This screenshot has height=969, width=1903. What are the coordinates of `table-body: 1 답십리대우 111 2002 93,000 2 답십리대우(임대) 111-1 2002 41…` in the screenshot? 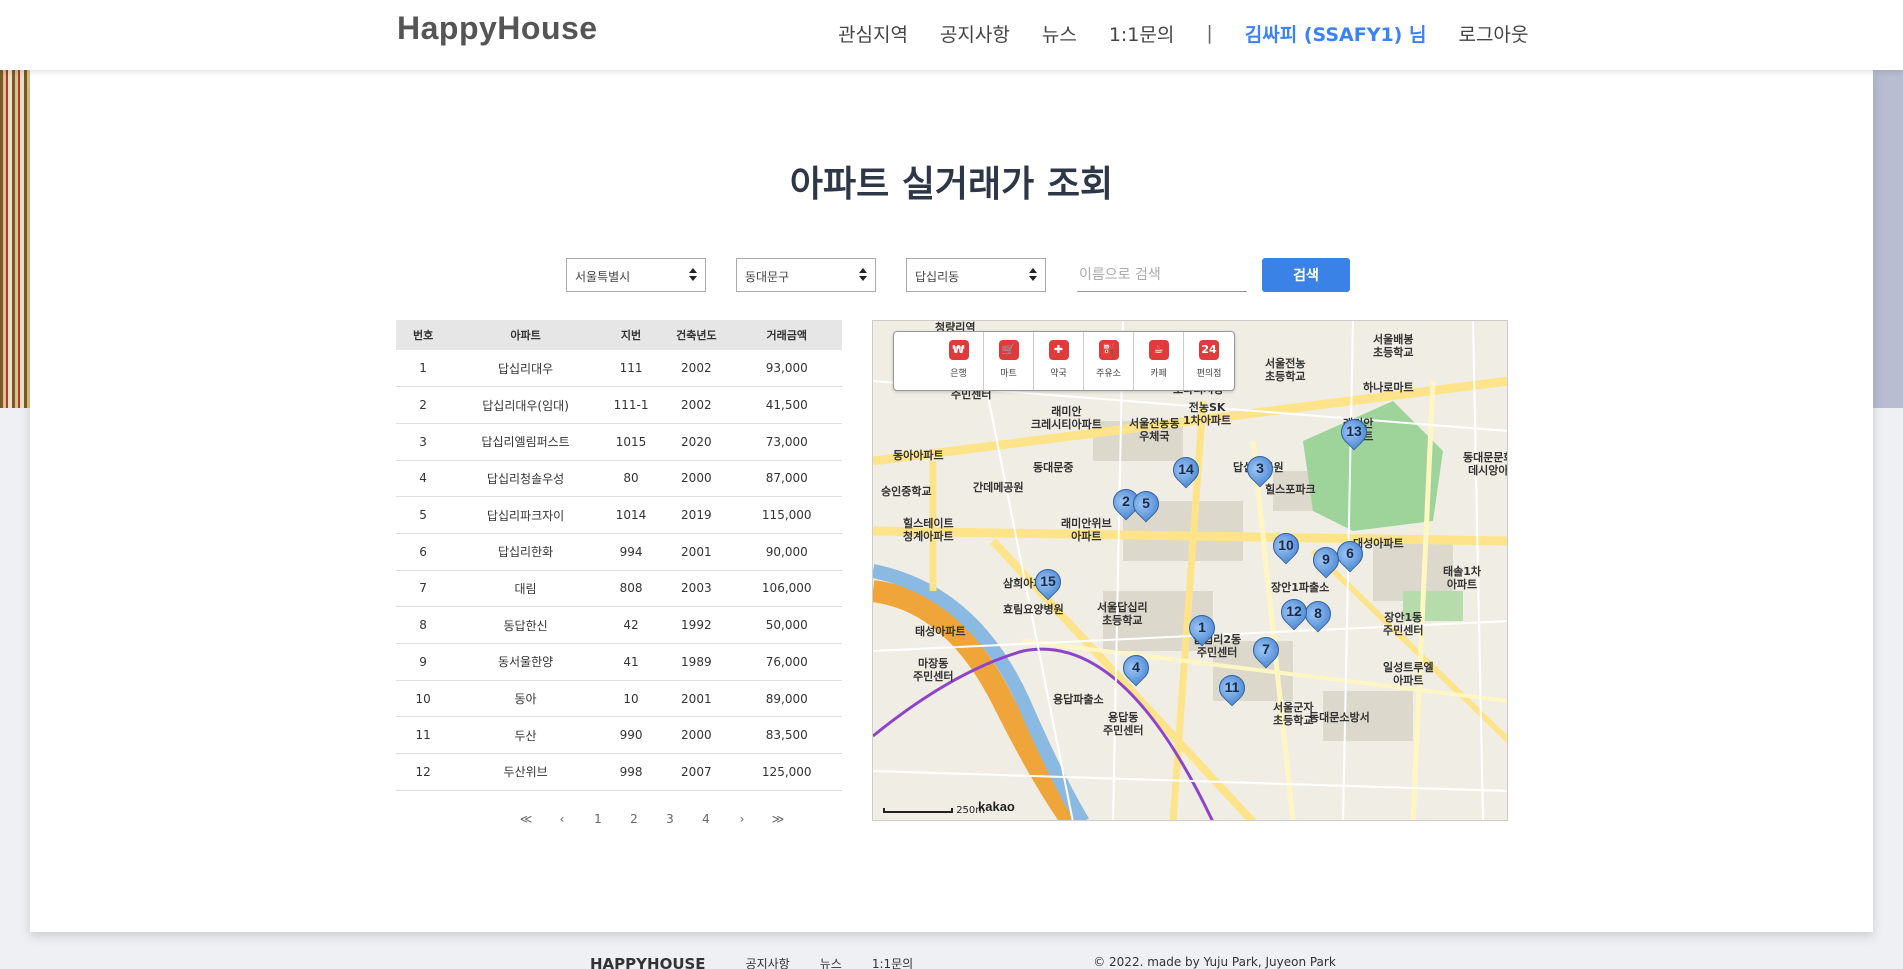 It's located at (619, 570).